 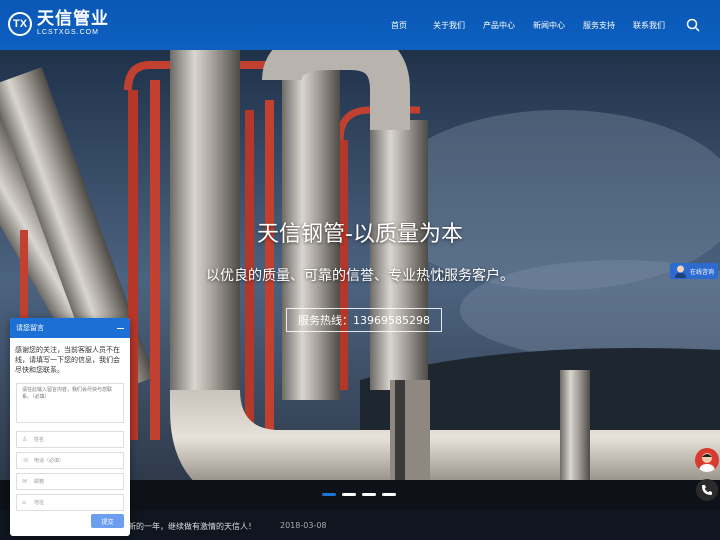 I want to click on carousel-dots, so click(x=359, y=494).